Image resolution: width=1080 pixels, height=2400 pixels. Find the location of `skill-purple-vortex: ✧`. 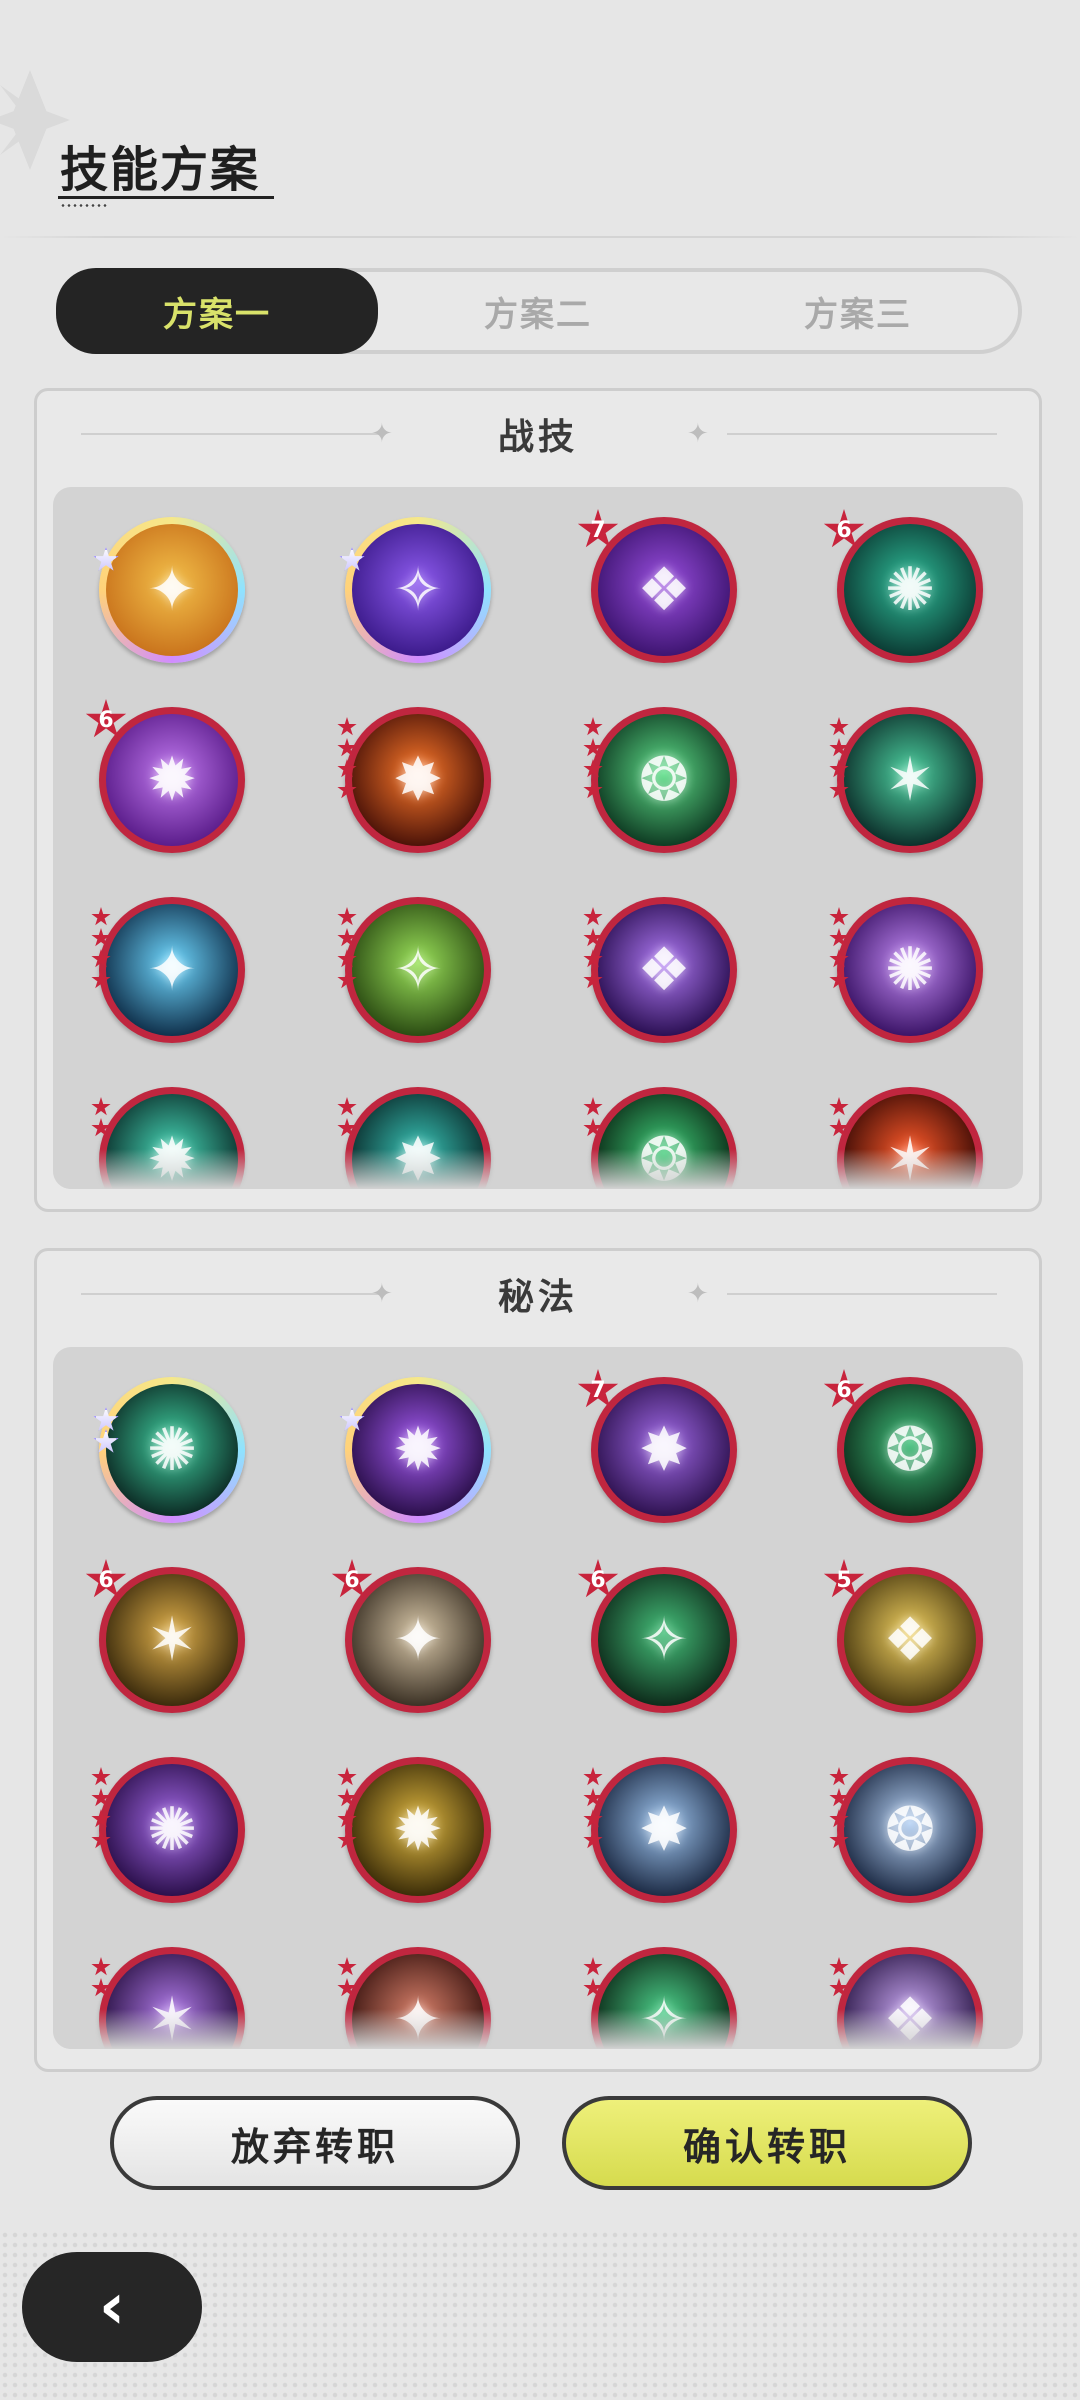

skill-purple-vortex: ✧ is located at coordinates (415, 590).